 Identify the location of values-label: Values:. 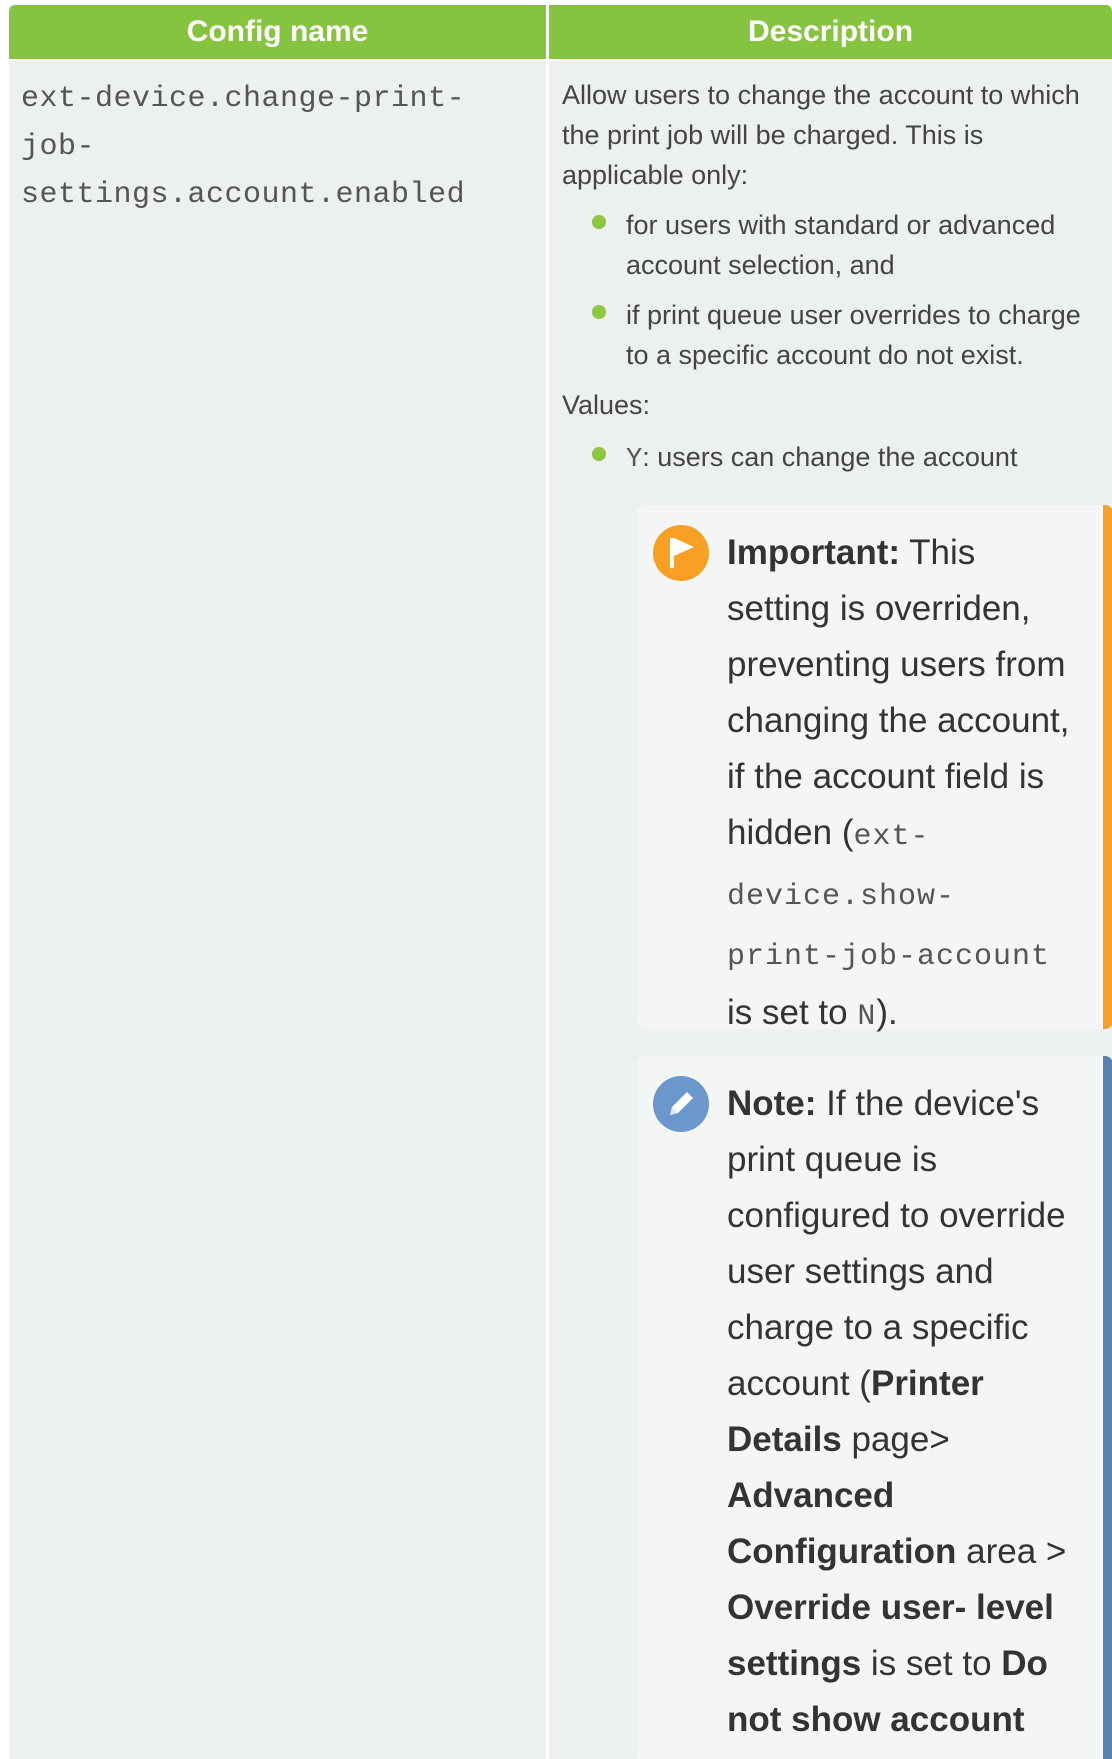
(606, 405).